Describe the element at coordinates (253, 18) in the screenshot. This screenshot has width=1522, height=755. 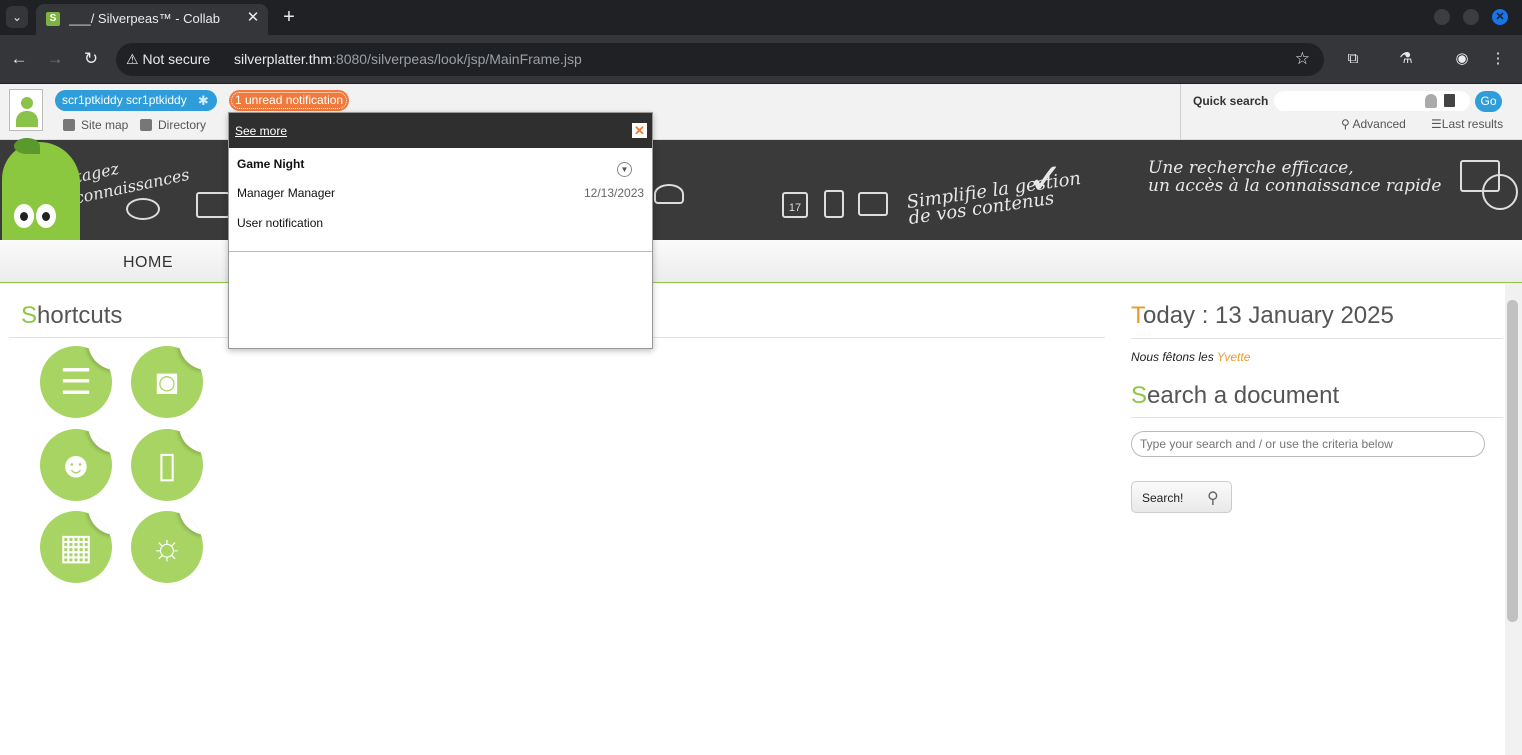
I see `tab-close-icon: ✕` at that location.